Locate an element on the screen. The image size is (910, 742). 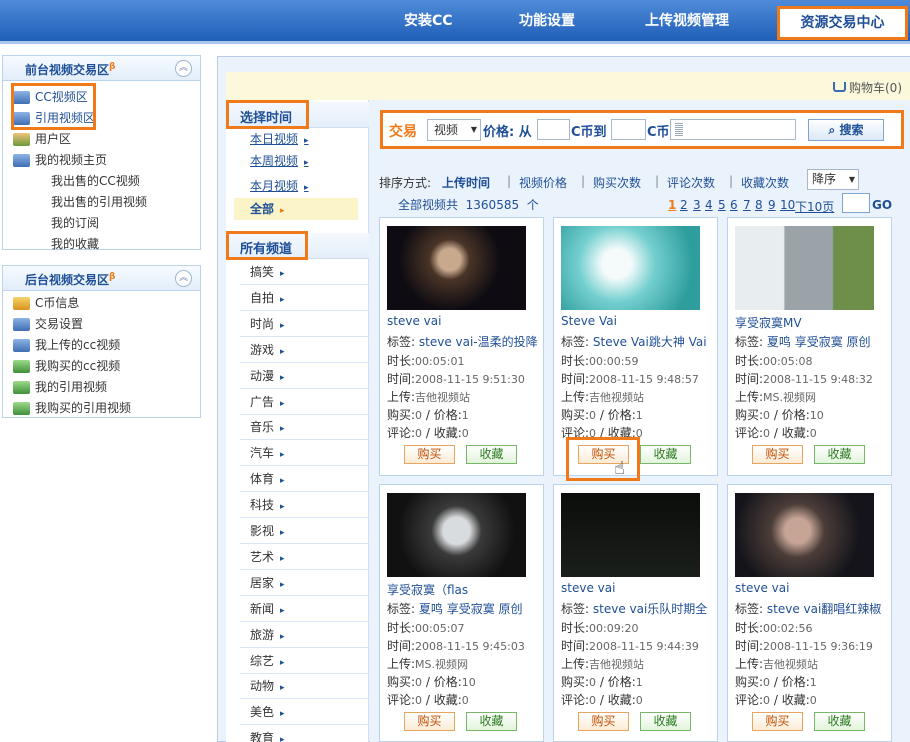
nav-function-settings: 功能设置 is located at coordinates (547, 20).